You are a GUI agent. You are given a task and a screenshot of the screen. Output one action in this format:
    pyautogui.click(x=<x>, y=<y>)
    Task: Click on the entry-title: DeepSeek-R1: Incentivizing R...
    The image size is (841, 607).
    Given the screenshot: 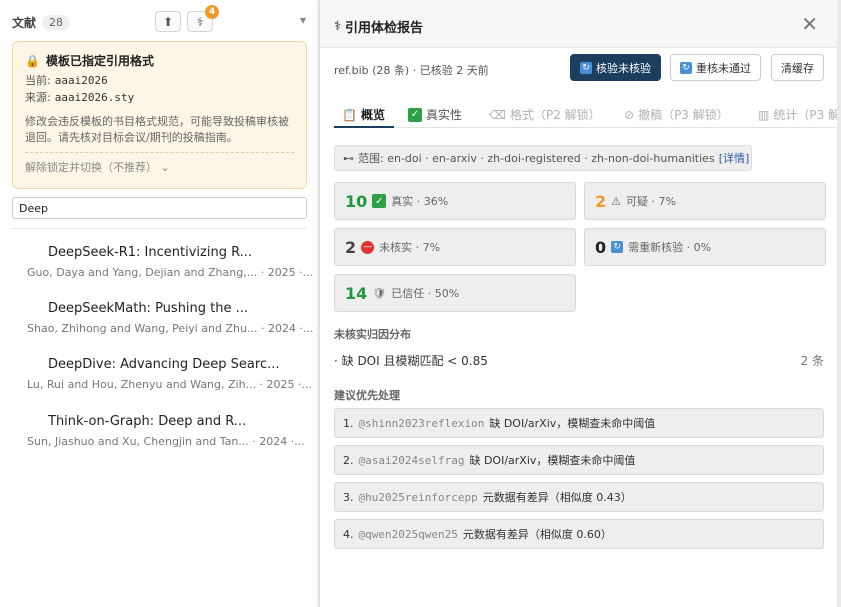 What is the action you would take?
    pyautogui.click(x=150, y=252)
    